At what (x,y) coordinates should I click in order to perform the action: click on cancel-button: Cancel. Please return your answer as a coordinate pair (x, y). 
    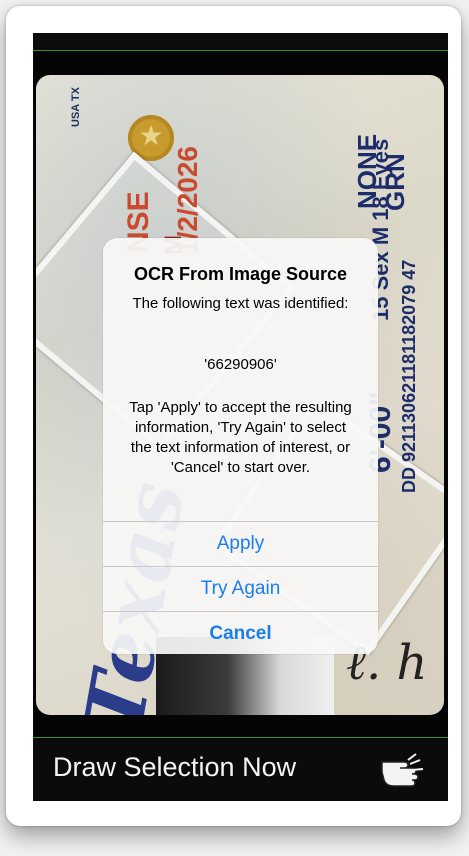
    Looking at the image, I should click on (240, 633).